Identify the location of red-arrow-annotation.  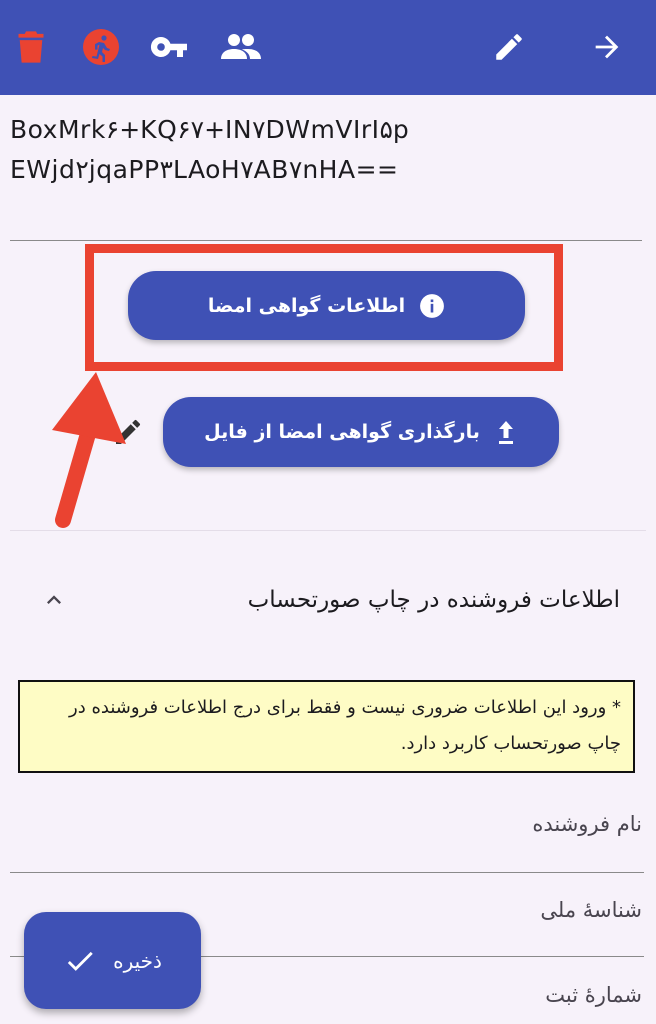
(89, 450).